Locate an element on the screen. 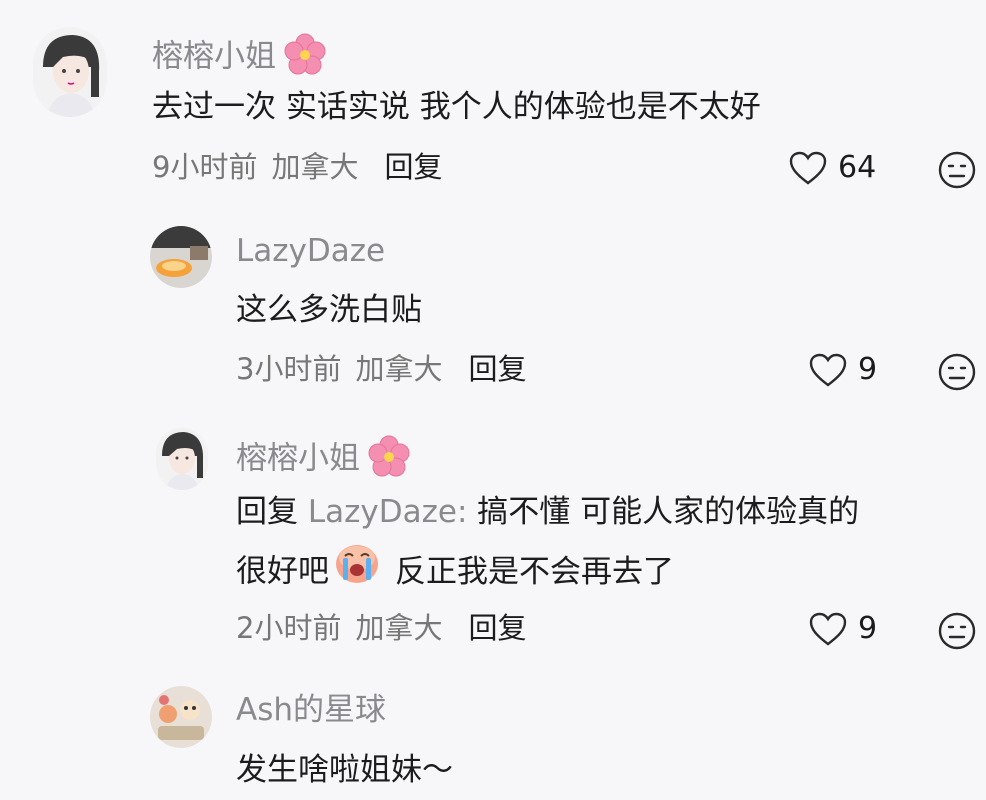  comment-time: 3小时前 is located at coordinates (289, 369).